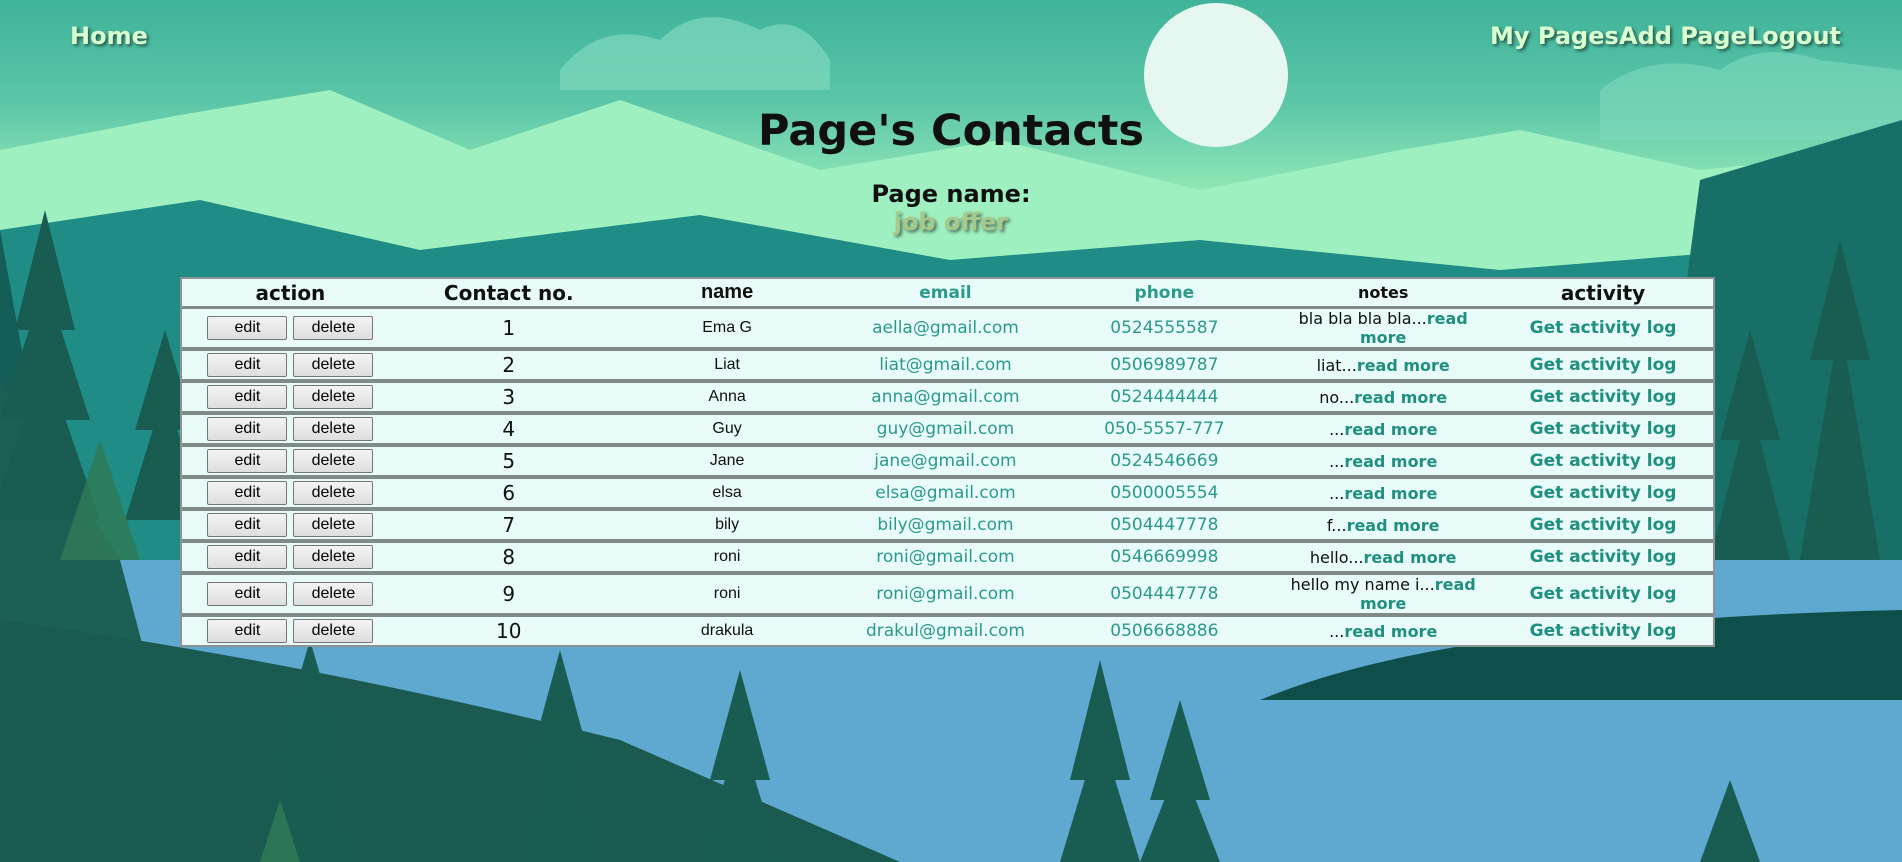 The height and width of the screenshot is (862, 1902). Describe the element at coordinates (727, 463) in the screenshot. I see `contact-name: Jane` at that location.